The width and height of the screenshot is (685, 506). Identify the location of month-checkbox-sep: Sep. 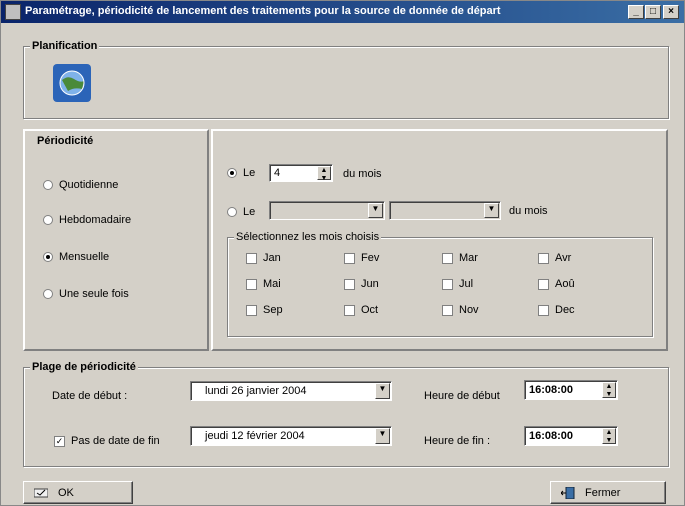
(264, 310).